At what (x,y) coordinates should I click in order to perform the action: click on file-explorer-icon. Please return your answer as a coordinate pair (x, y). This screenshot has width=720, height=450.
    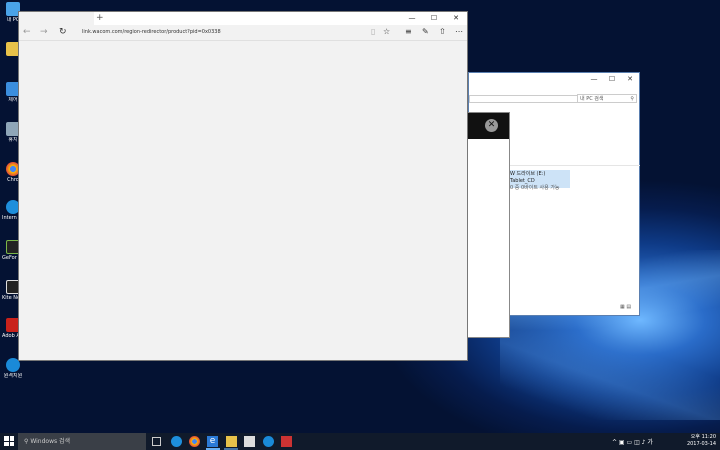
    Looking at the image, I should click on (231, 441).